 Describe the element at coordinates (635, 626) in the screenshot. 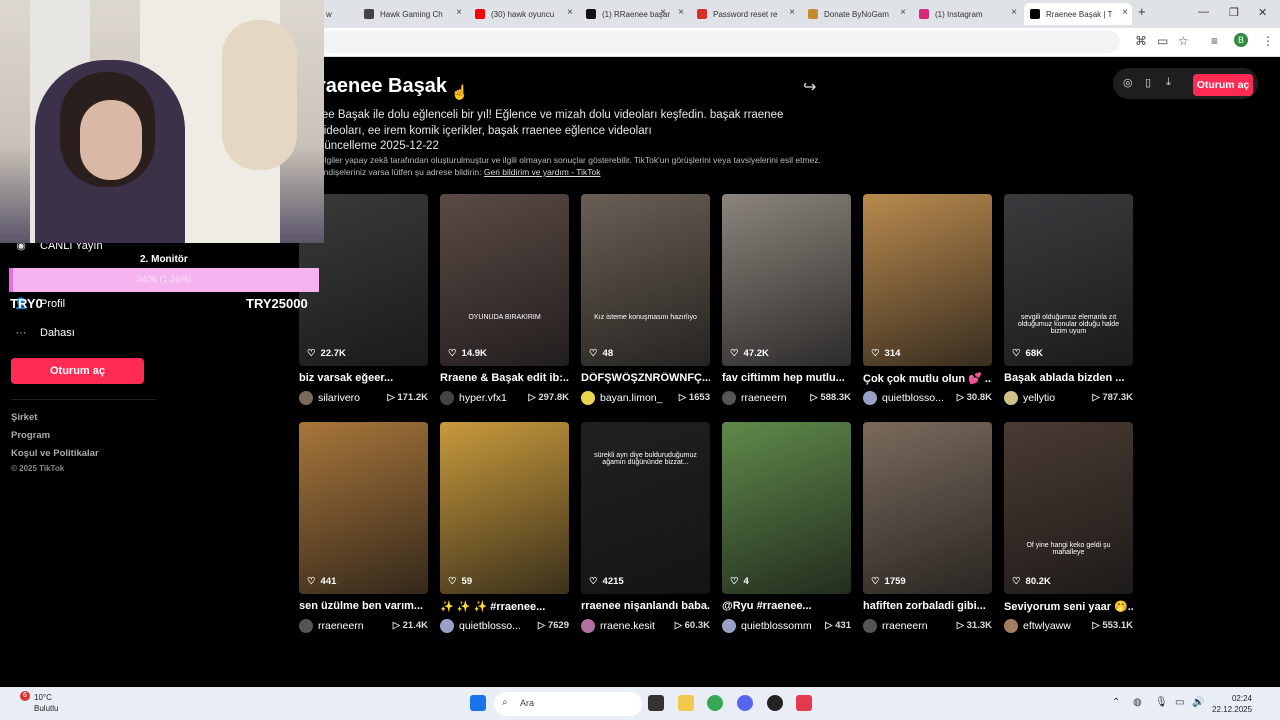

I see `username: rraene.kesit` at that location.